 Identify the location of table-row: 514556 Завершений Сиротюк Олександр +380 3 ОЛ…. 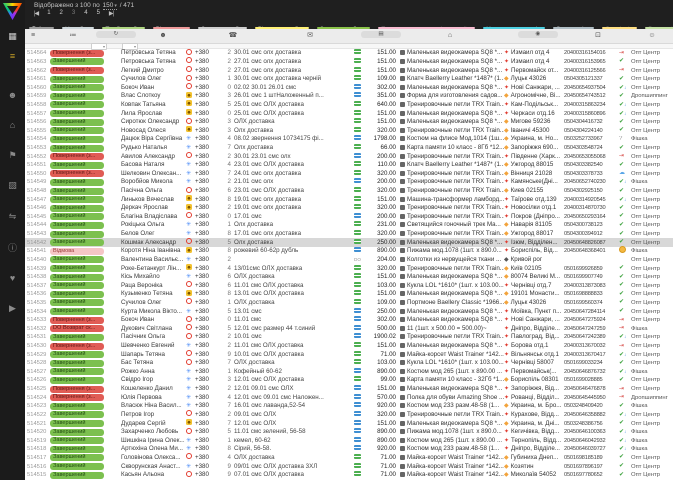
(349, 122).